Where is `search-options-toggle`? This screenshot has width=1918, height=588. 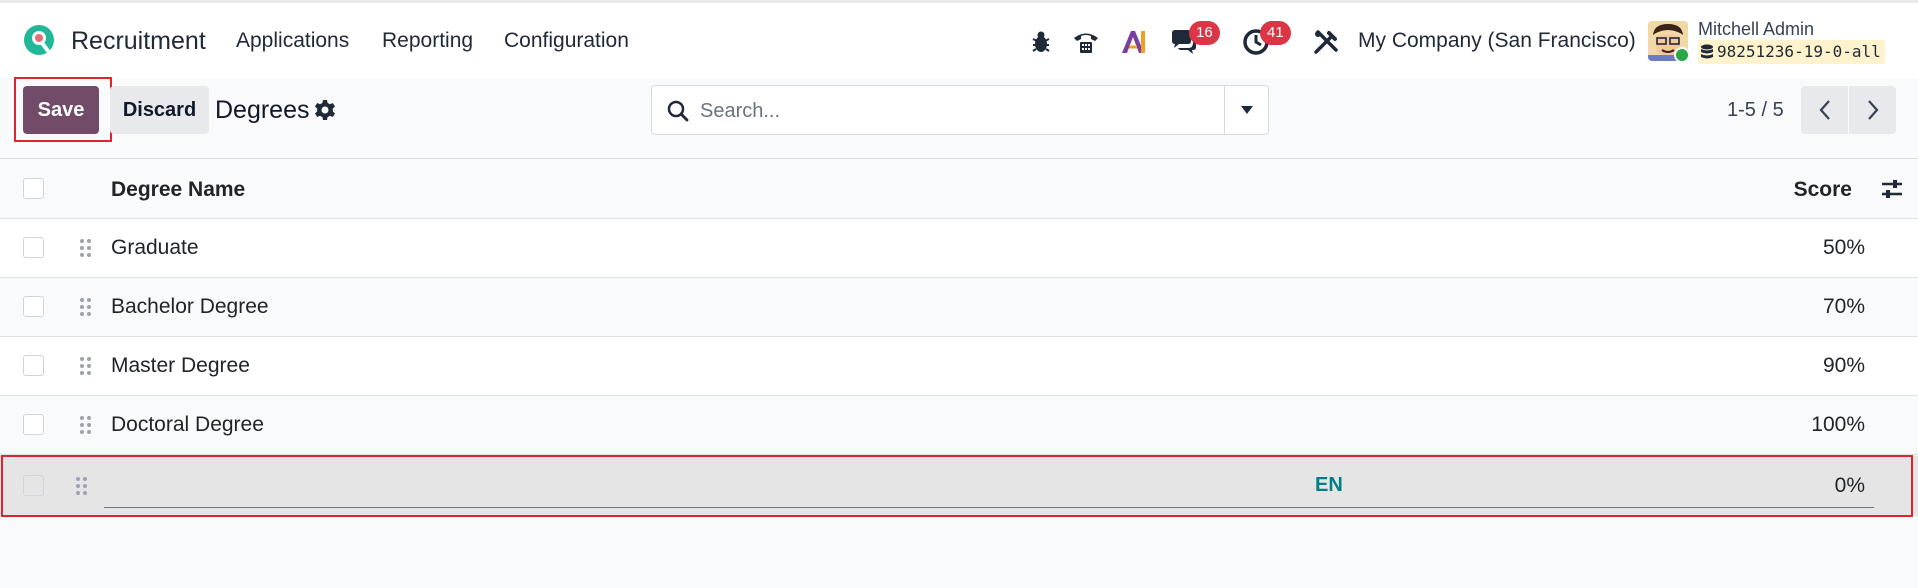
search-options-toggle is located at coordinates (1246, 110).